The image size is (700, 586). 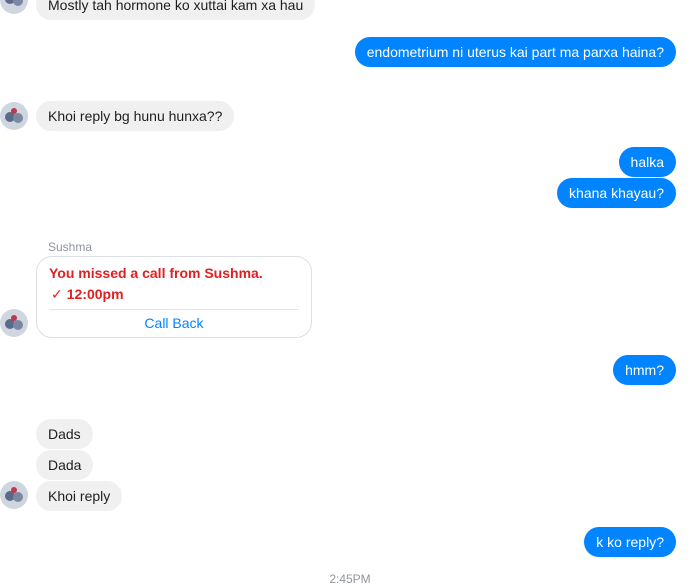 What do you see at coordinates (65, 465) in the screenshot?
I see `message-incoming: Dada` at bounding box center [65, 465].